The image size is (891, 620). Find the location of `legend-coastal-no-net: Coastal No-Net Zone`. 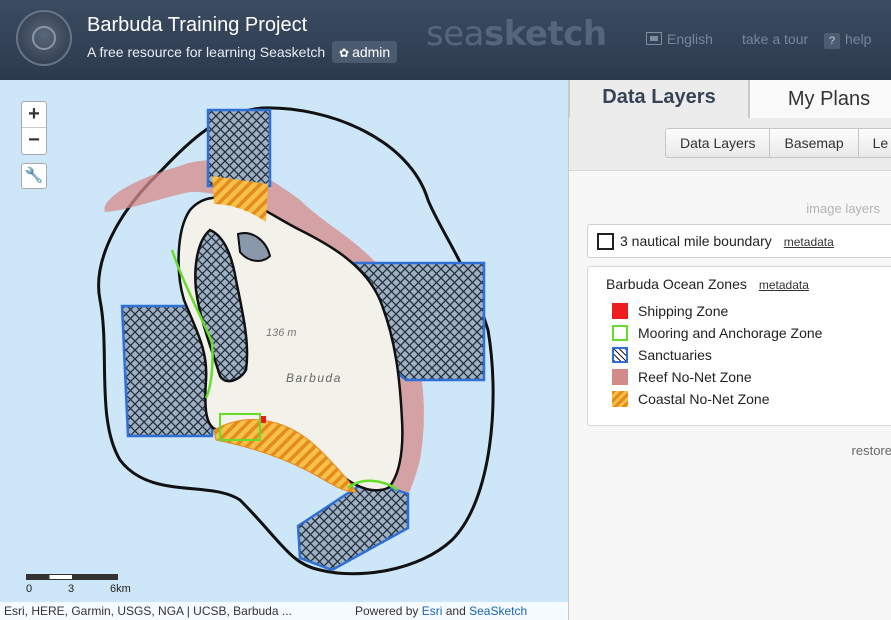

legend-coastal-no-net: Coastal No-Net Zone is located at coordinates (691, 399).